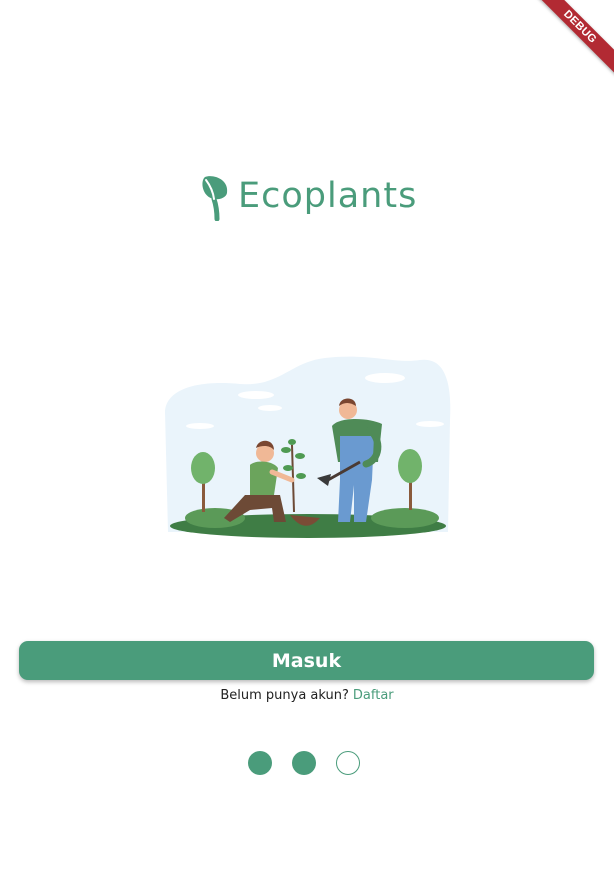 This screenshot has height=870, width=614. I want to click on logo-text: Ecoplants, so click(328, 195).